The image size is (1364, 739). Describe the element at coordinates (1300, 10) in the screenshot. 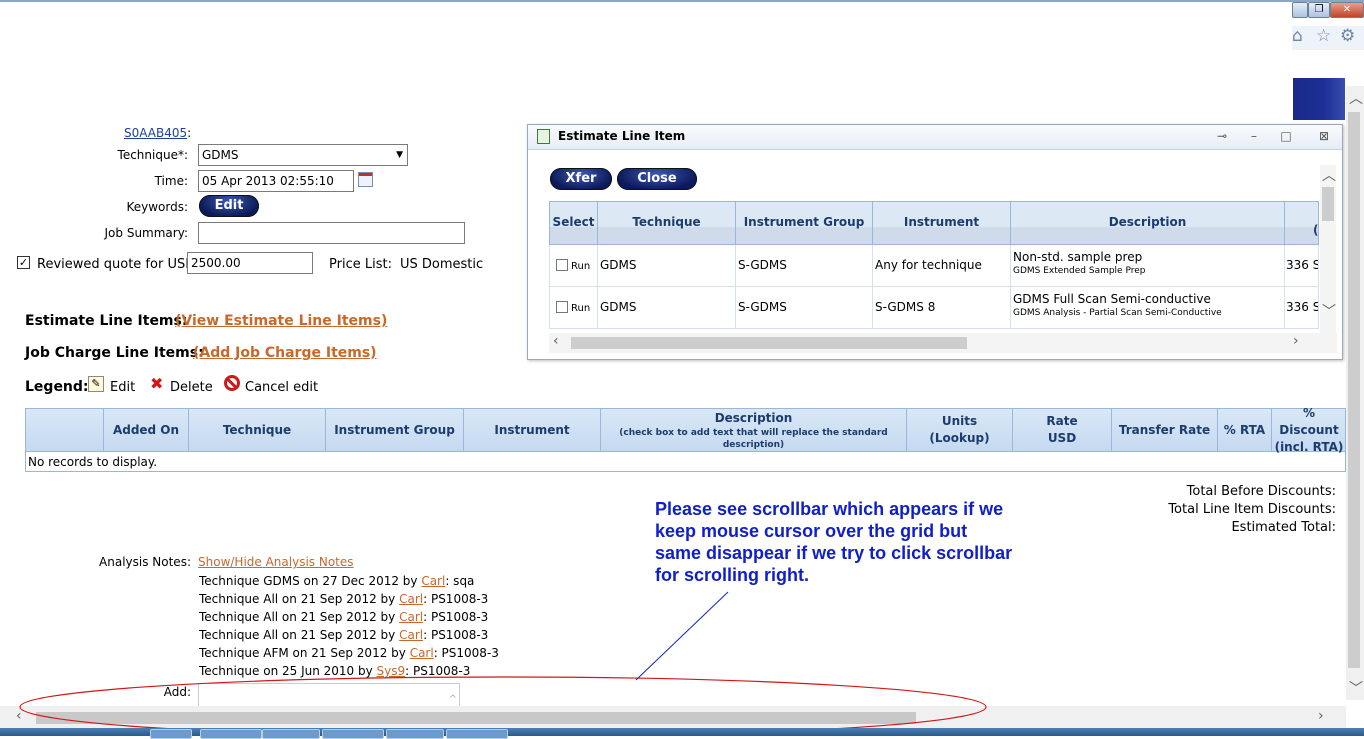

I see `minimize-window-button` at that location.